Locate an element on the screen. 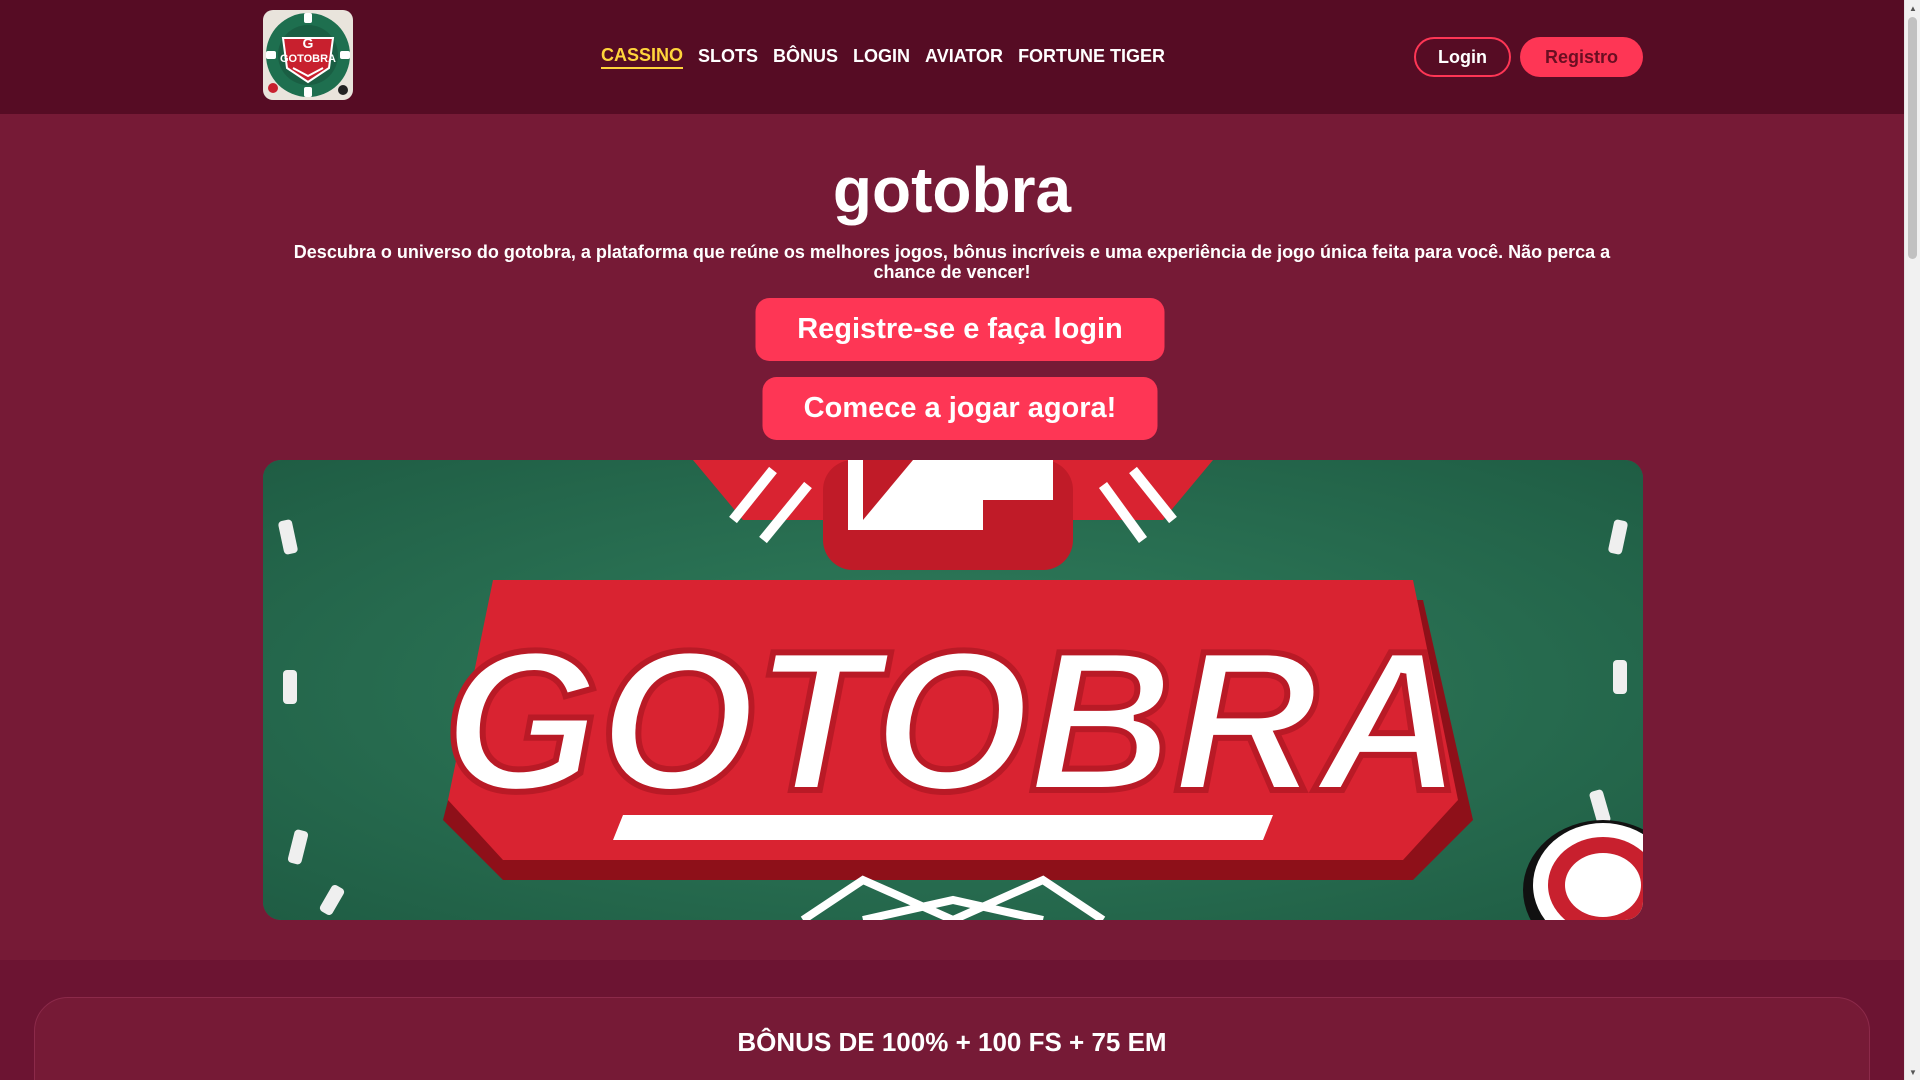  nav-slots: SLOTS is located at coordinates (728, 56).